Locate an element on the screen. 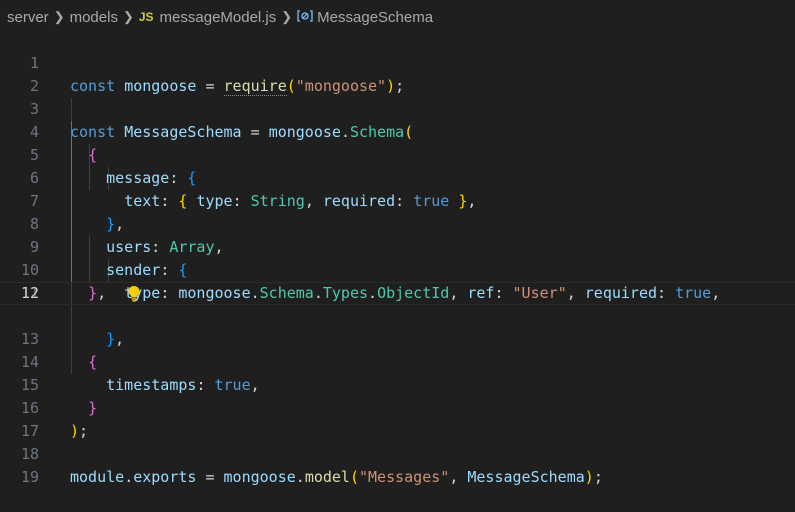 The width and height of the screenshot is (795, 512). code-line: 1 const mongoose = require("mongoose"); is located at coordinates (397, 62).